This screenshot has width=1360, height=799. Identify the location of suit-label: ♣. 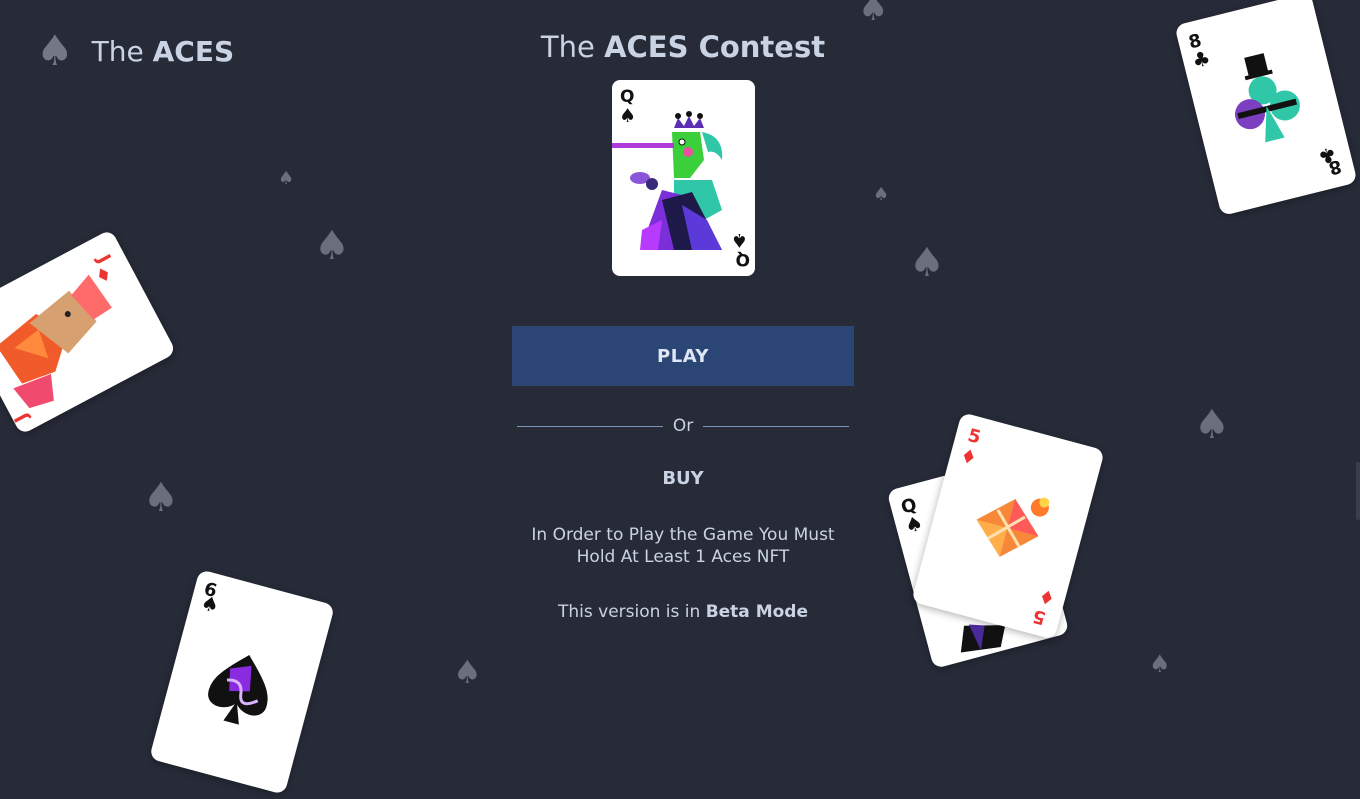
(1201, 60).